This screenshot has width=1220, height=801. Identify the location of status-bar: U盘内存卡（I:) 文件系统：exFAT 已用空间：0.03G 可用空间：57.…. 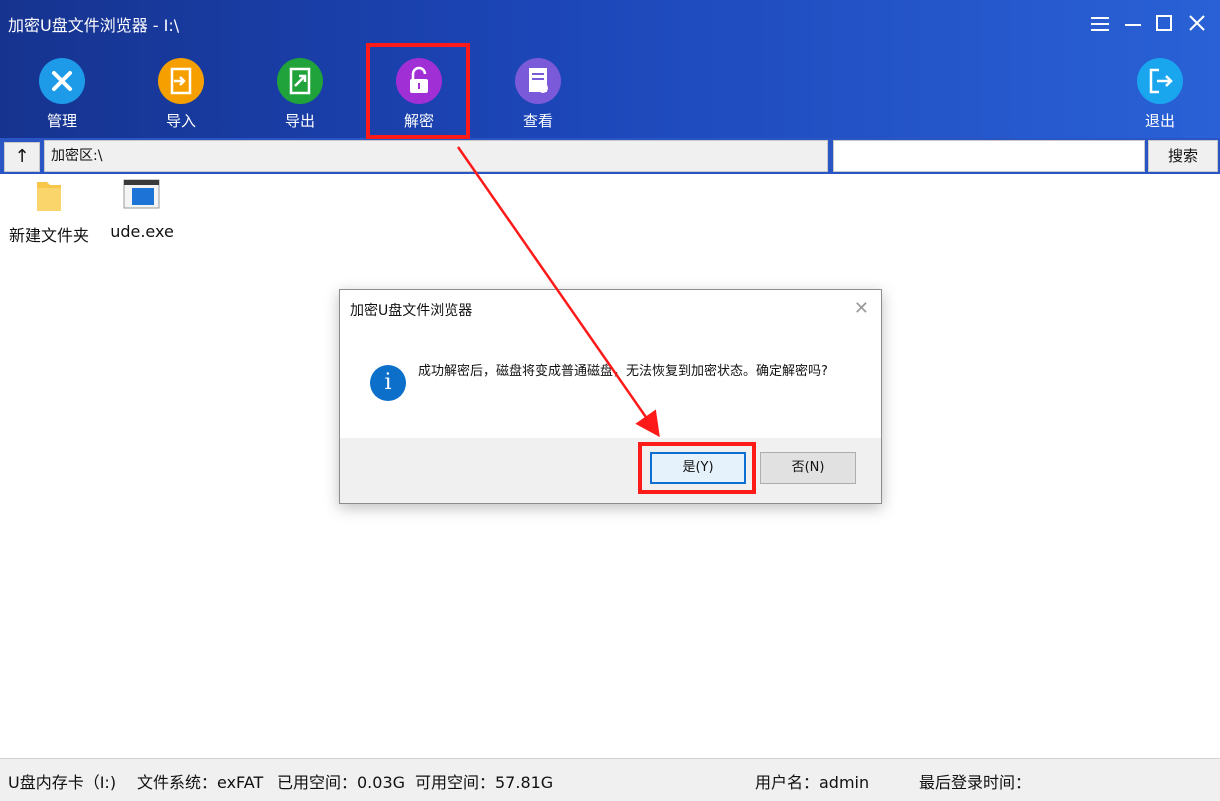
(610, 779).